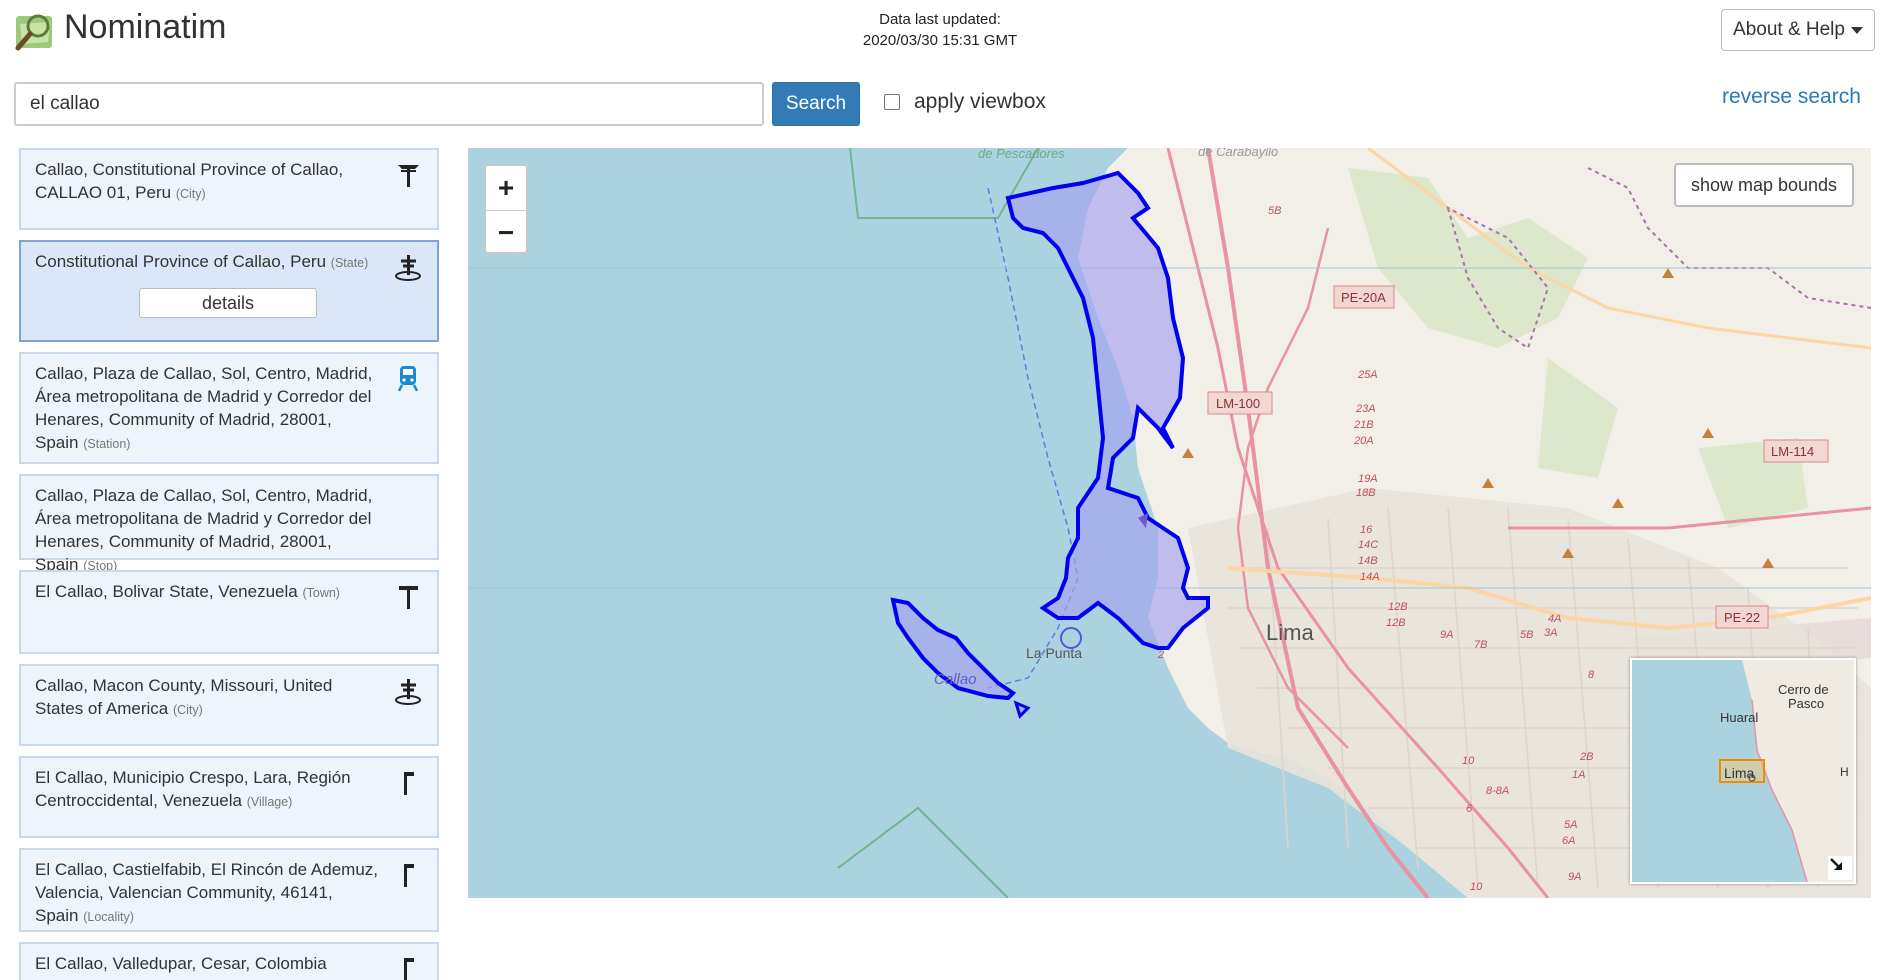  I want to click on minimap: Cerro de Pasco Huaral Lima H, so click(1743, 771).